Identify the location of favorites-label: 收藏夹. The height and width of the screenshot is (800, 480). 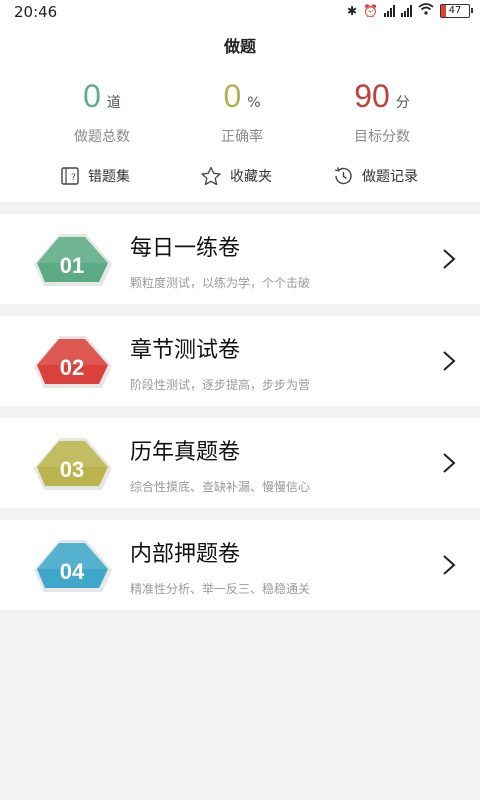
(251, 177).